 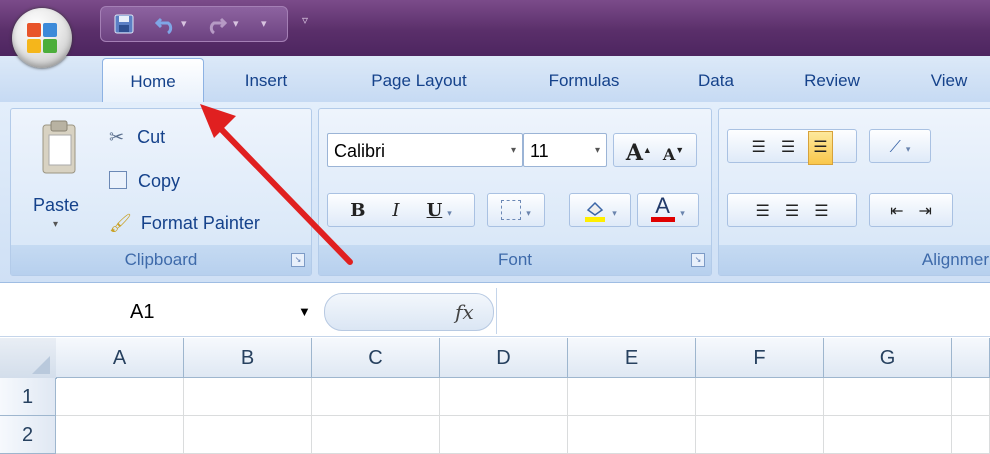 I want to click on top-align-icon: ☰, so click(x=758, y=147).